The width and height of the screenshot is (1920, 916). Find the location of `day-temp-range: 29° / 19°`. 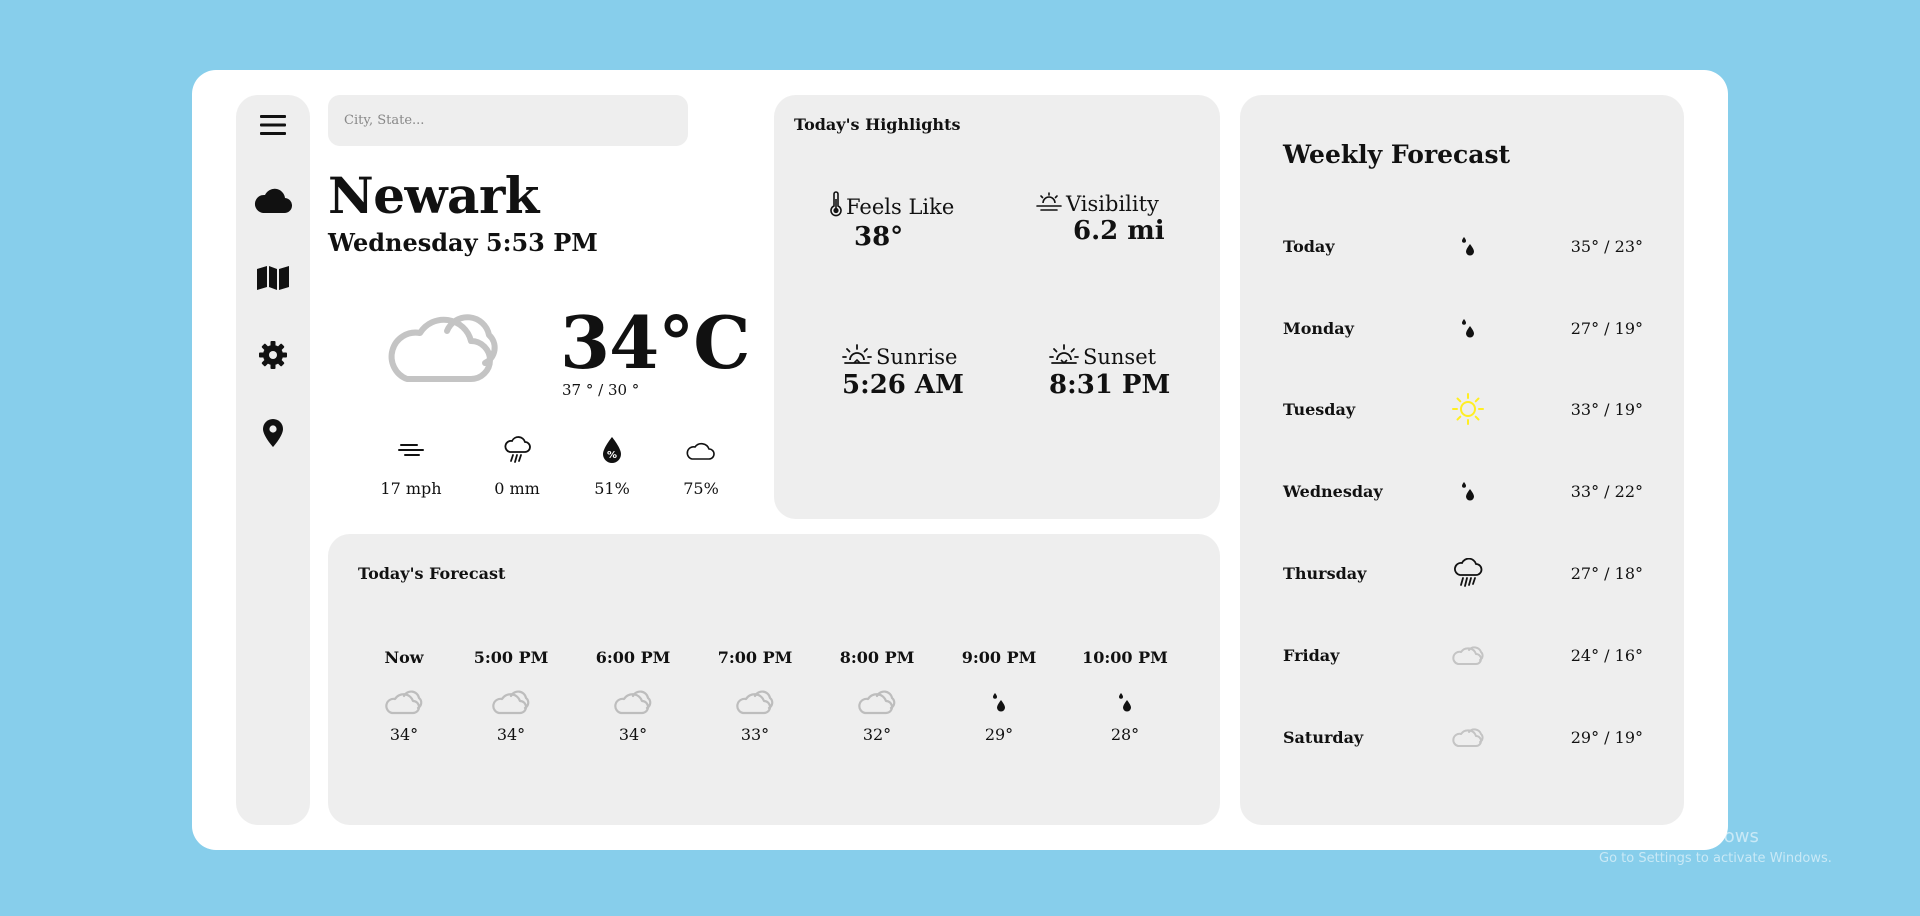

day-temp-range: 29° / 19° is located at coordinates (1606, 737).